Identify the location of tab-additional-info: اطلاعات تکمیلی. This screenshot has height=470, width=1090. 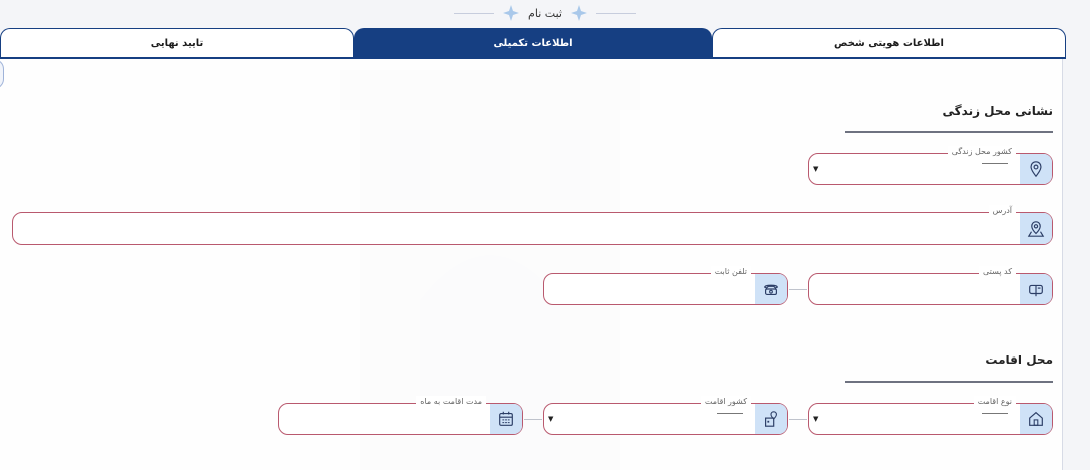
(533, 43).